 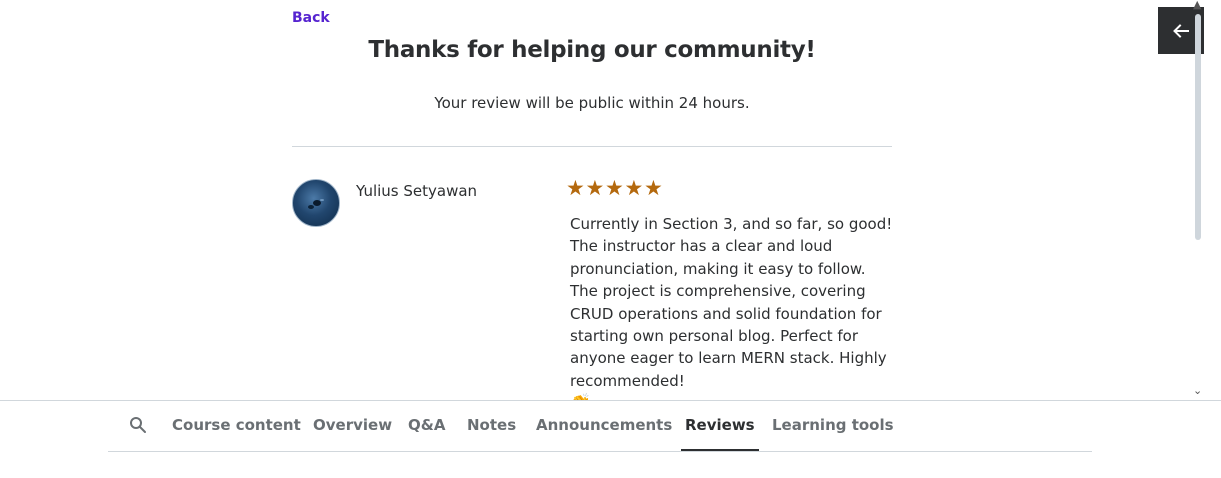 I want to click on page-title: Thanks for helping our community!, so click(x=592, y=50).